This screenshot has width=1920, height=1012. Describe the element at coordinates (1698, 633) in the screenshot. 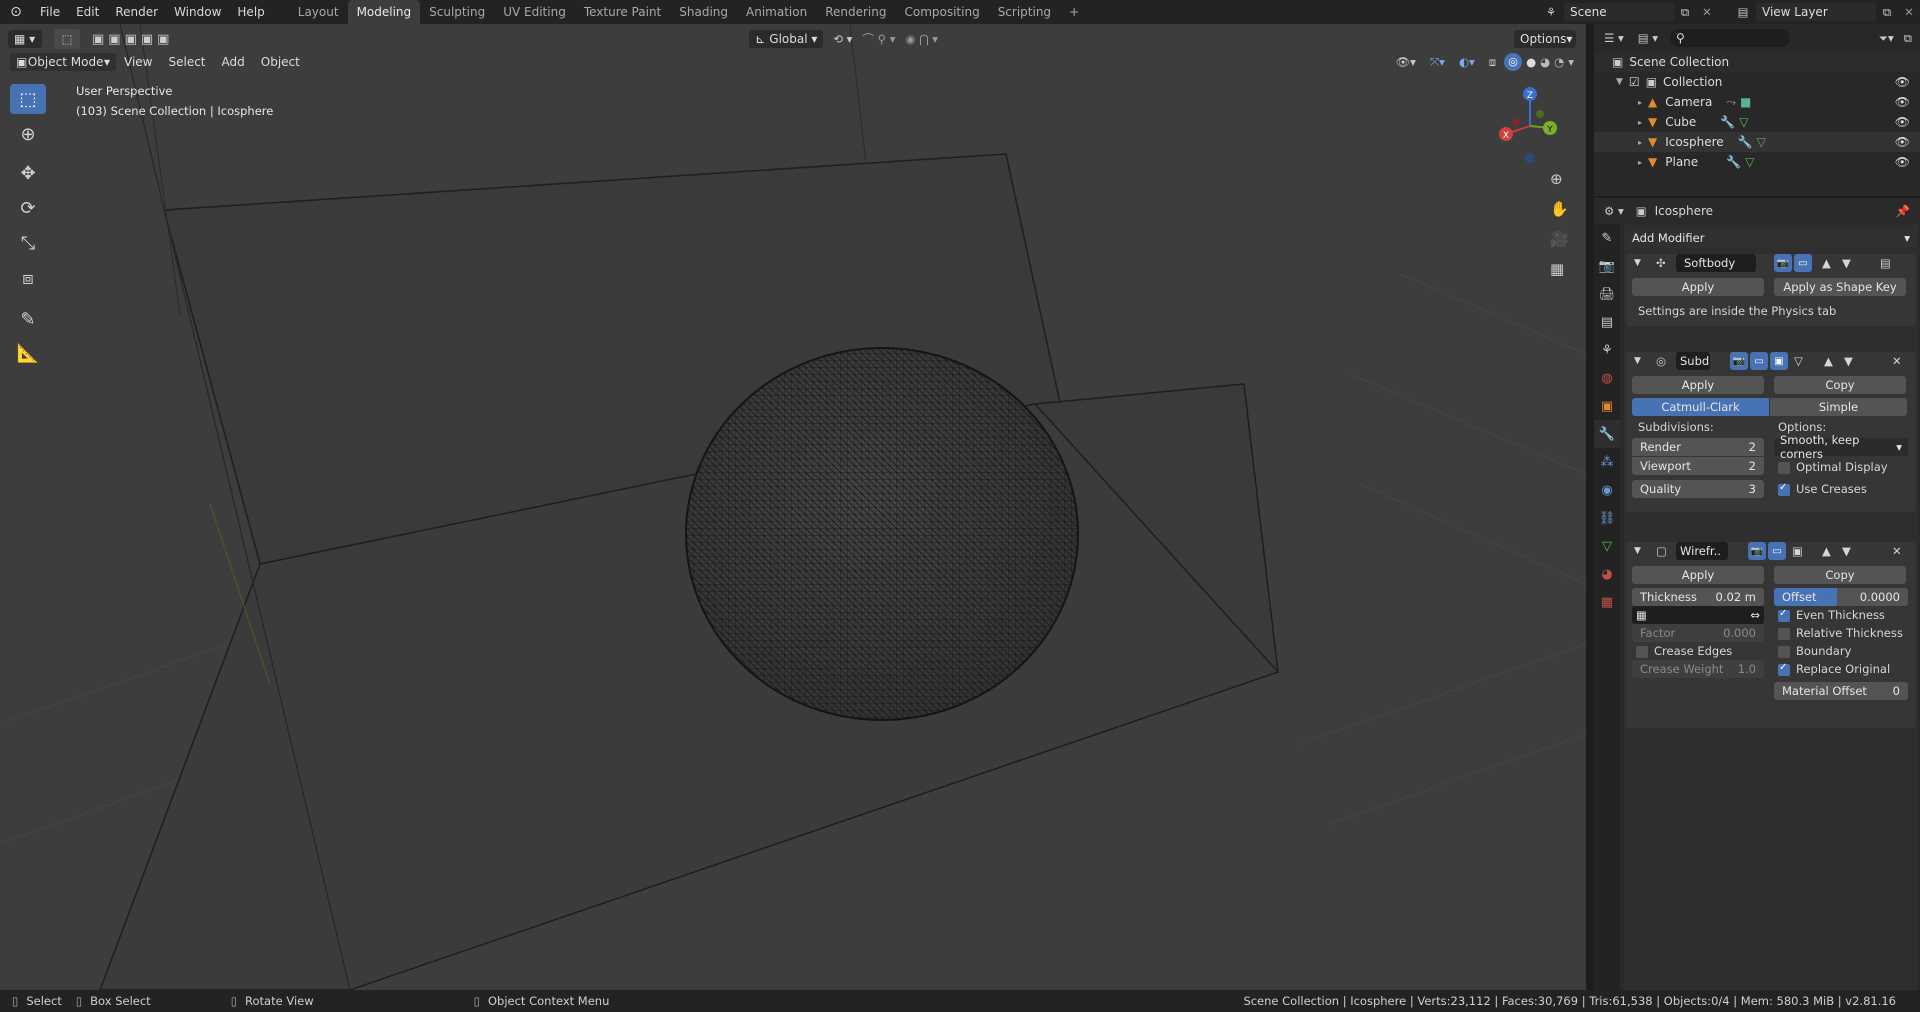

I see `factor-field: Factor 0.000` at that location.